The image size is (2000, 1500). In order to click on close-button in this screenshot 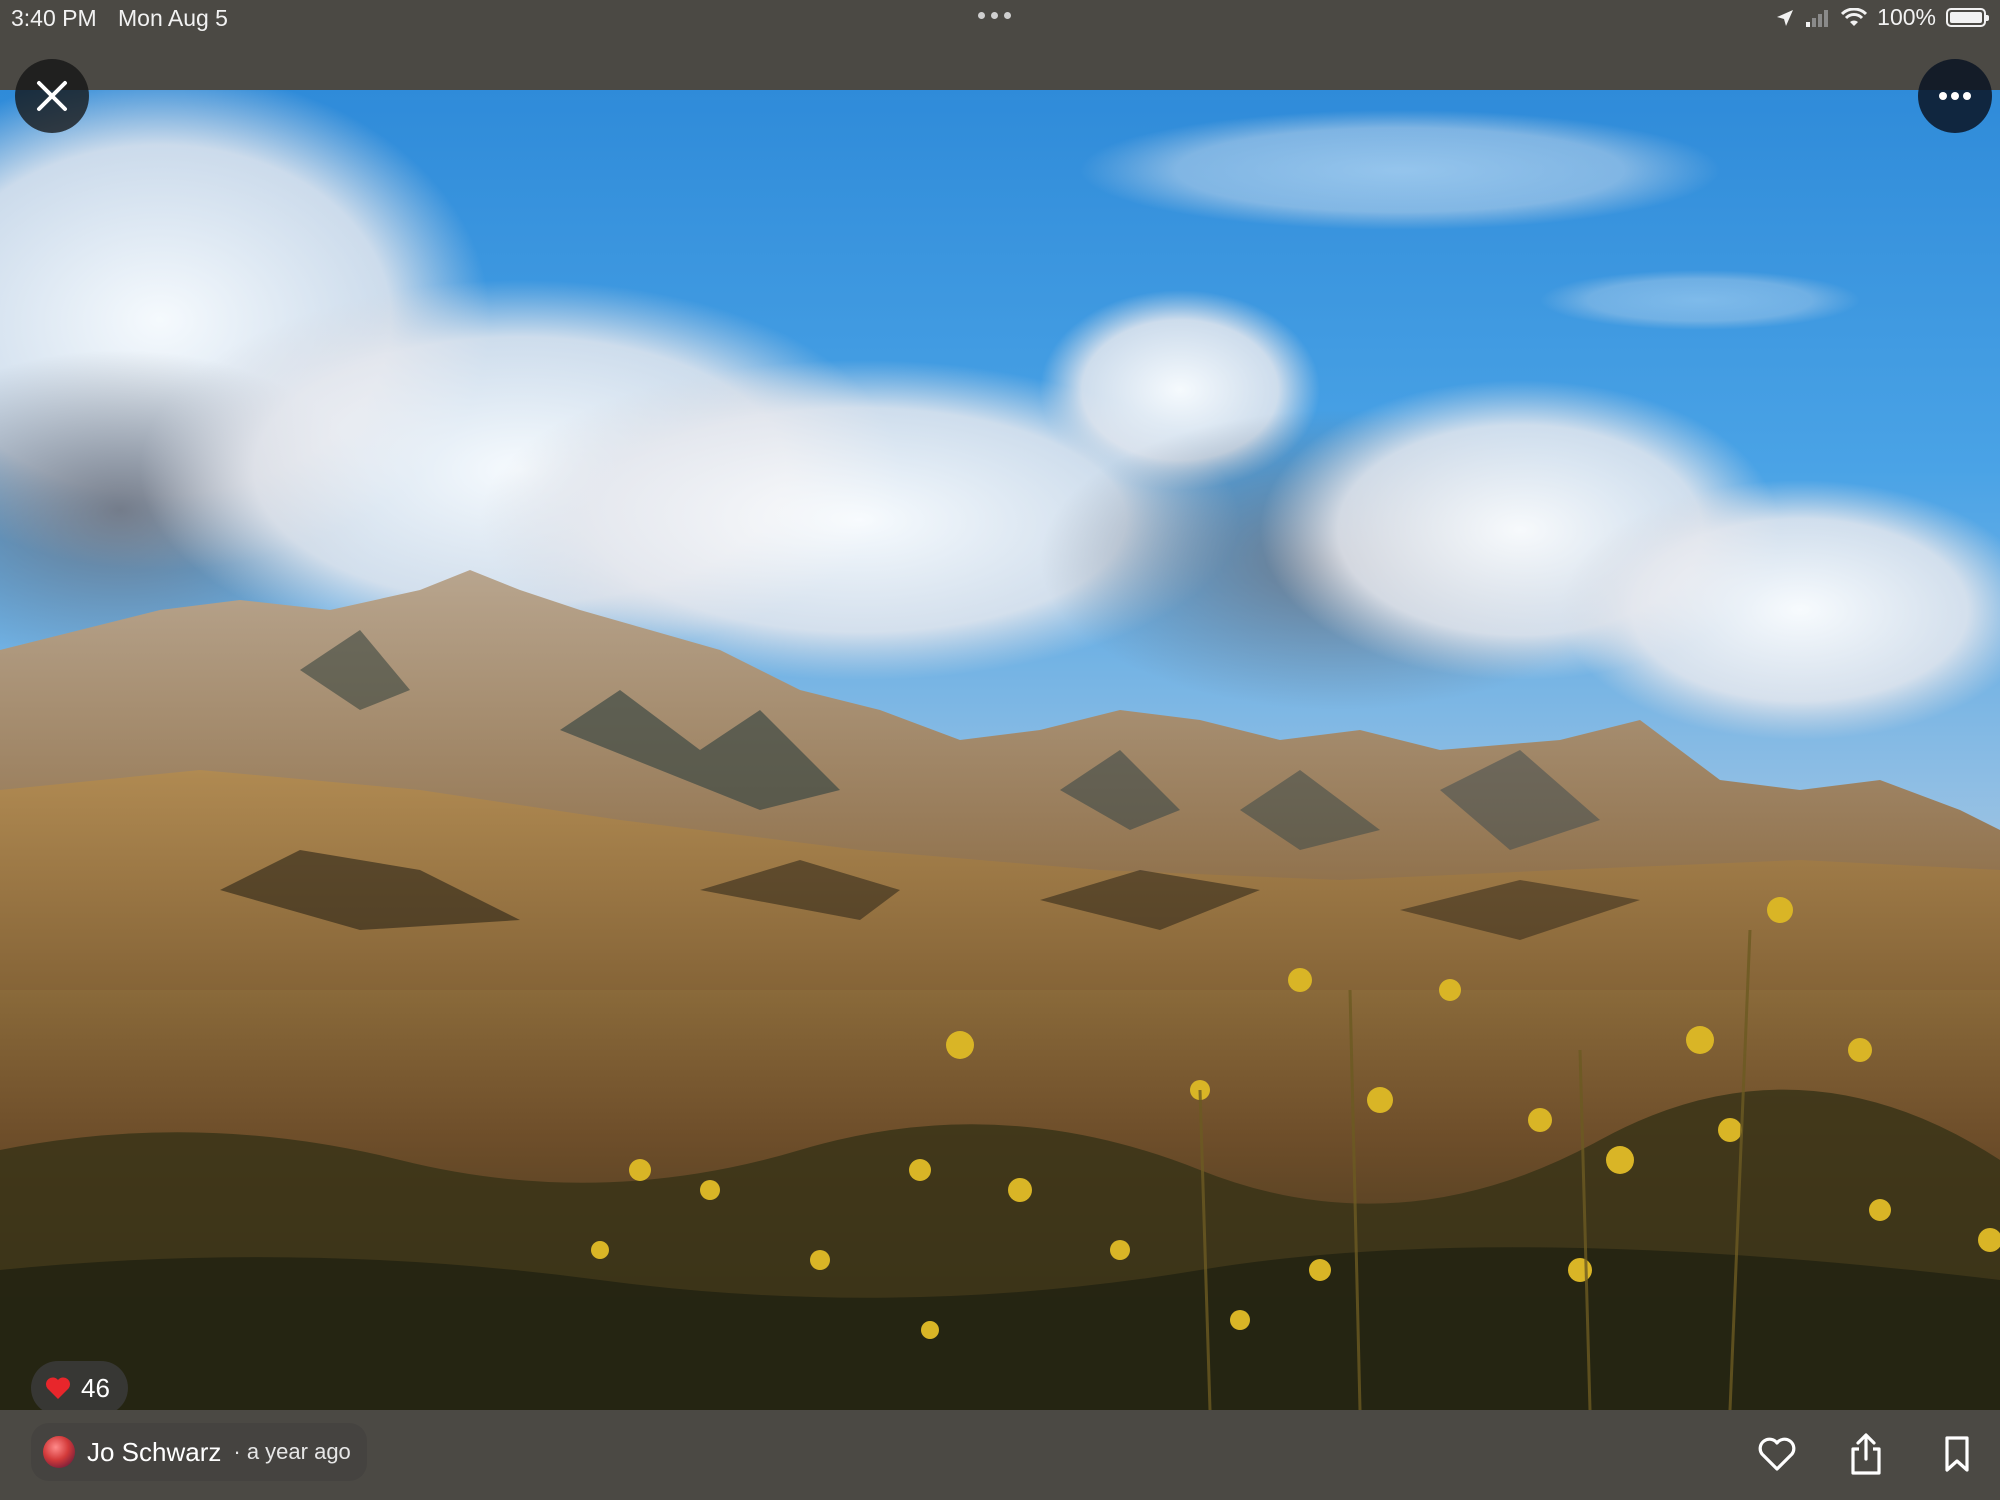, I will do `click(52, 96)`.